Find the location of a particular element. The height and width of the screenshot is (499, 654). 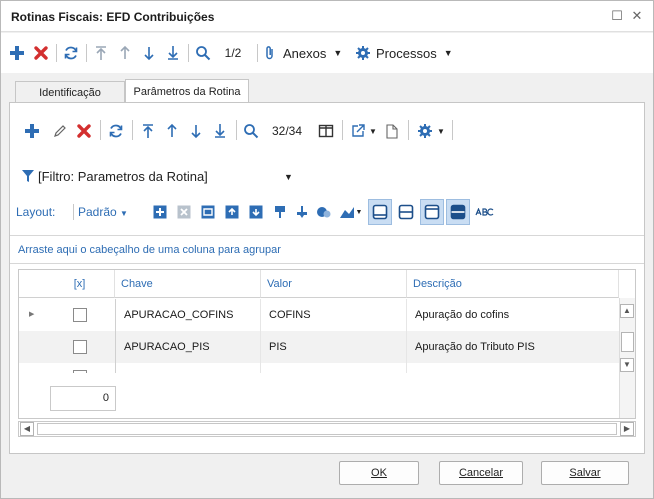

download-layout-button is located at coordinates (256, 212).